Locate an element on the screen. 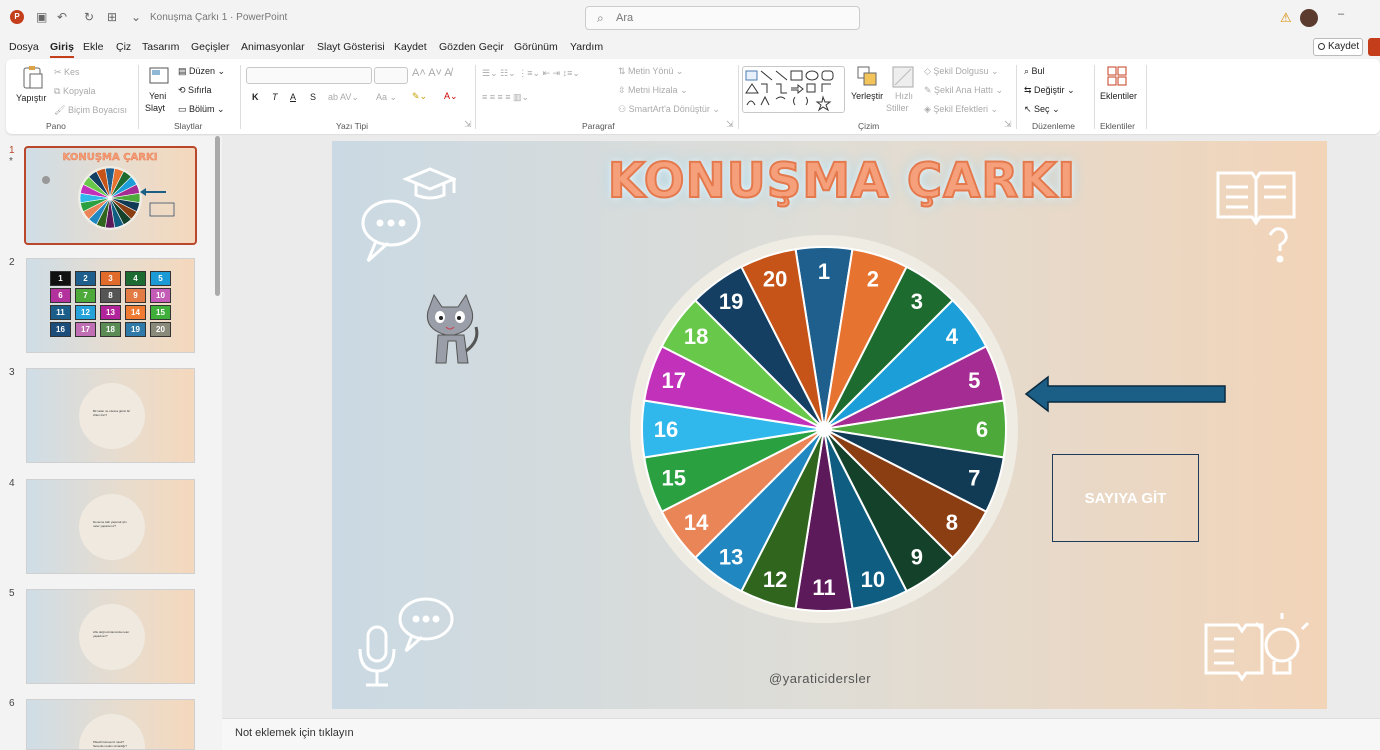 The height and width of the screenshot is (750, 1380). search-input: ⌕ Ara is located at coordinates (722, 18).